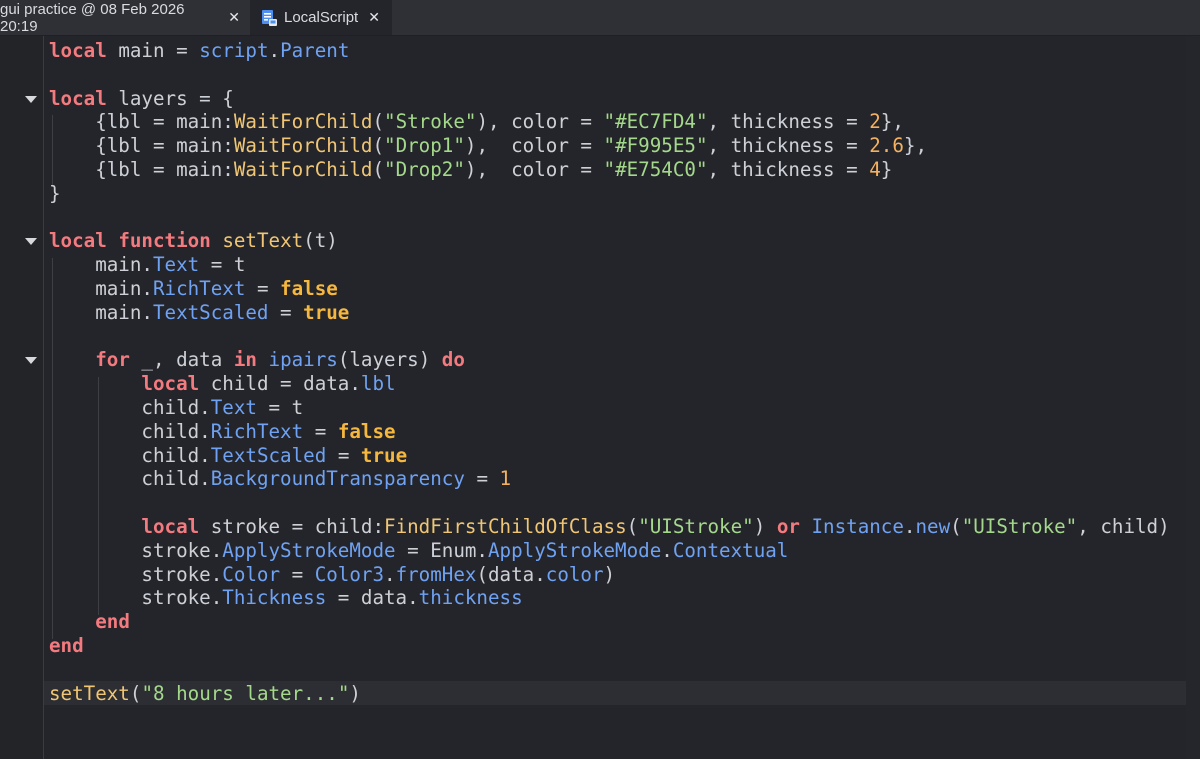 This screenshot has height=759, width=1200. What do you see at coordinates (389, 360) in the screenshot?
I see `code-token: (layers)` at bounding box center [389, 360].